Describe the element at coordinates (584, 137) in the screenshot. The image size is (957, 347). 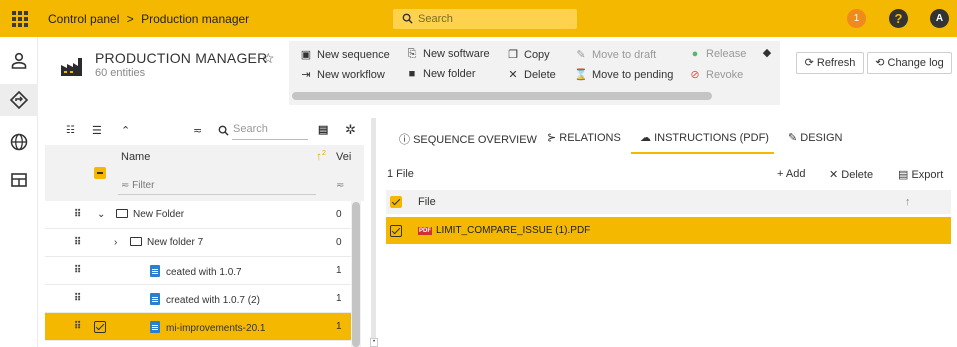
I see `tab-relations: ⊱ RELATIONS` at that location.